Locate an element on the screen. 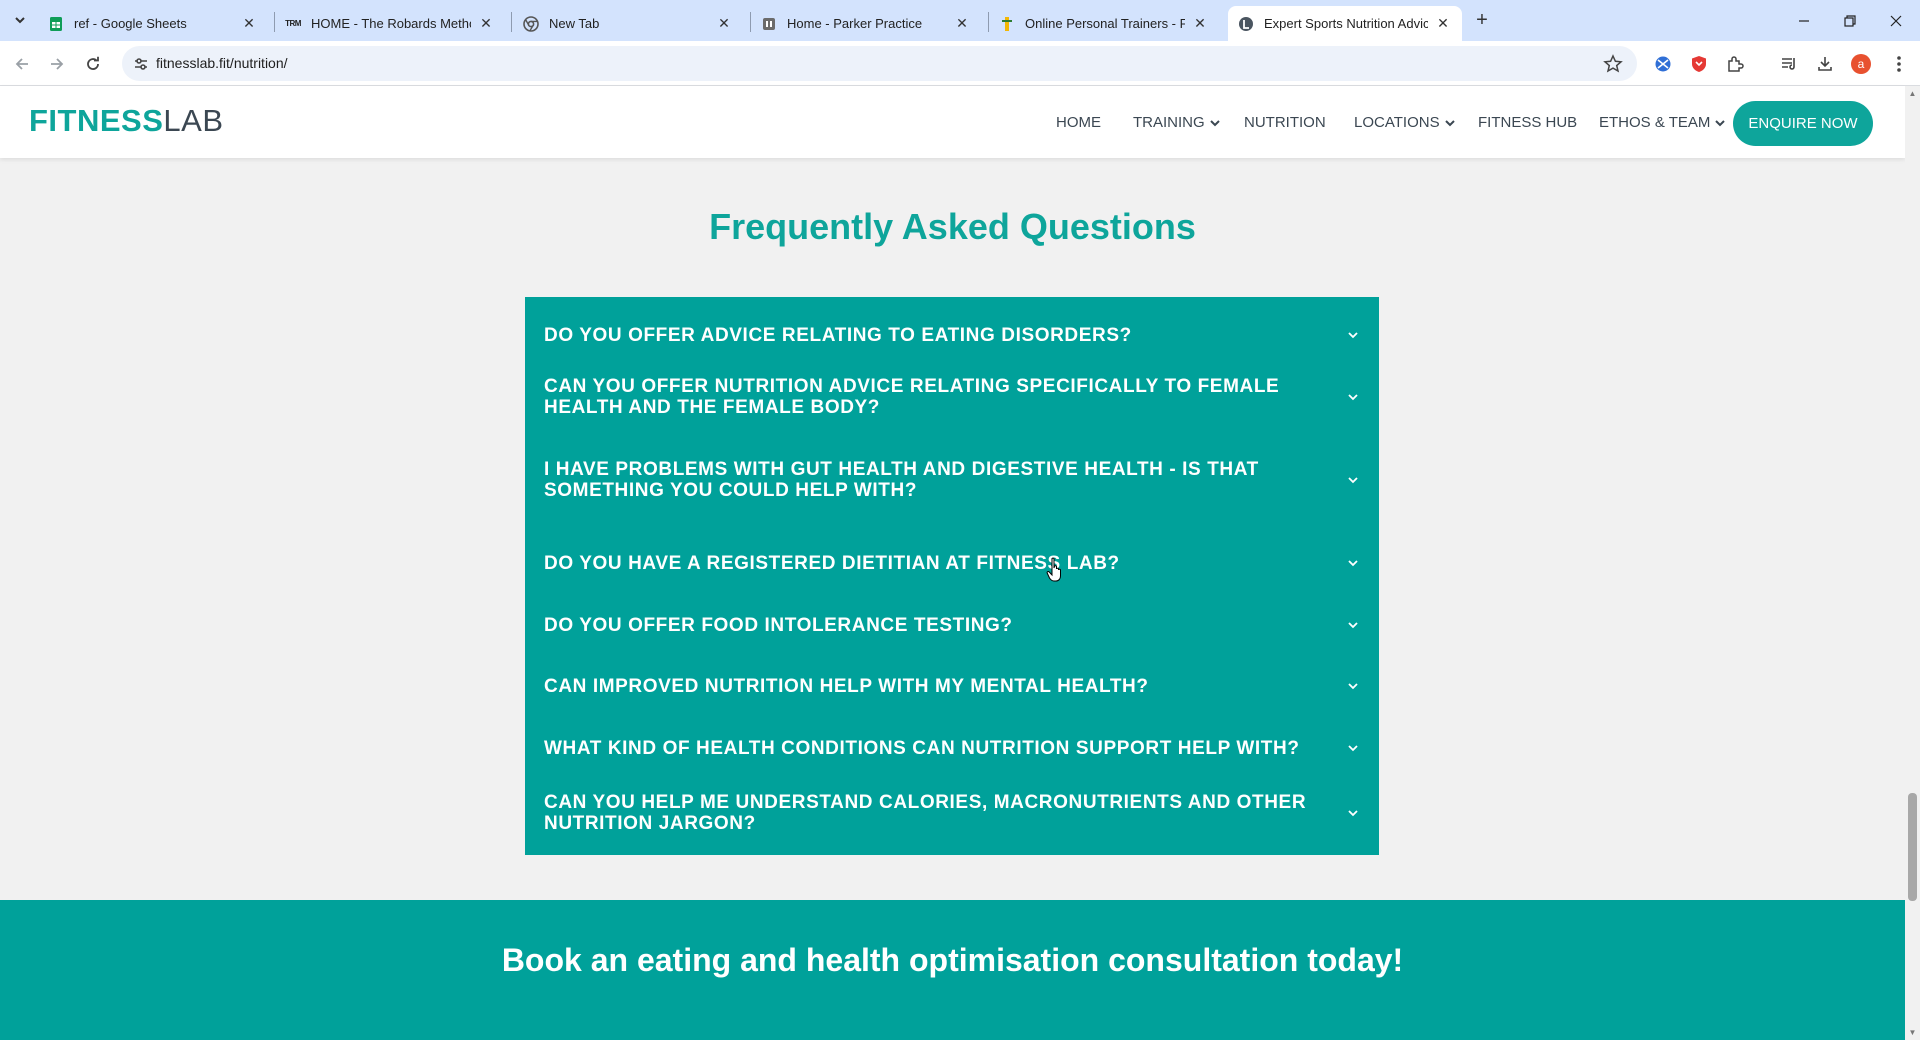 The height and width of the screenshot is (1040, 1920). media-queue-icon is located at coordinates (1789, 64).